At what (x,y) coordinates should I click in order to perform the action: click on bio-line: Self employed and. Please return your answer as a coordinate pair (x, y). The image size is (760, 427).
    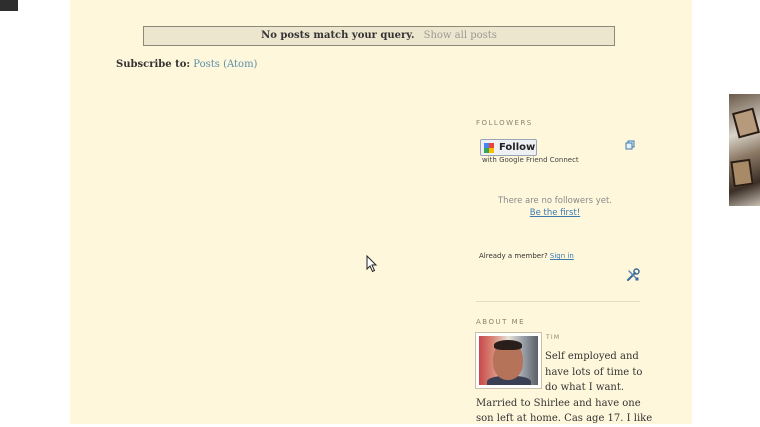
    Looking at the image, I should click on (592, 356).